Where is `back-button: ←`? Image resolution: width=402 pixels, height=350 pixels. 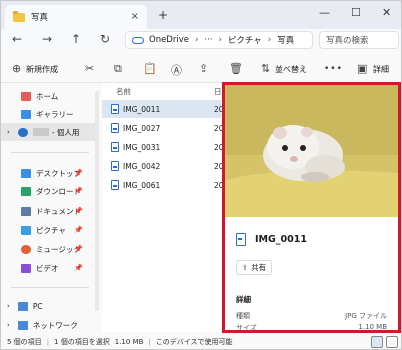 back-button: ← is located at coordinates (17, 39).